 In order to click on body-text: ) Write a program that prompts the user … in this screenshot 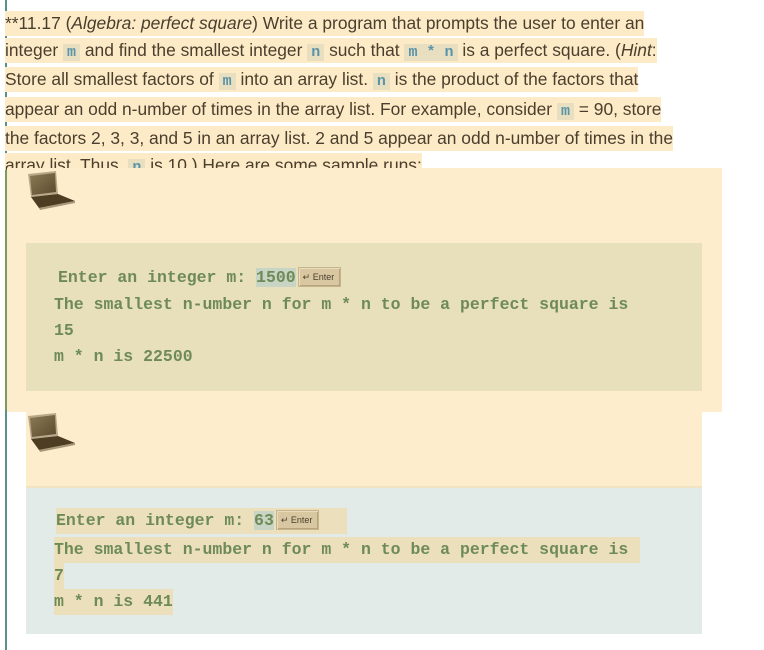, I will do `click(448, 23)`.